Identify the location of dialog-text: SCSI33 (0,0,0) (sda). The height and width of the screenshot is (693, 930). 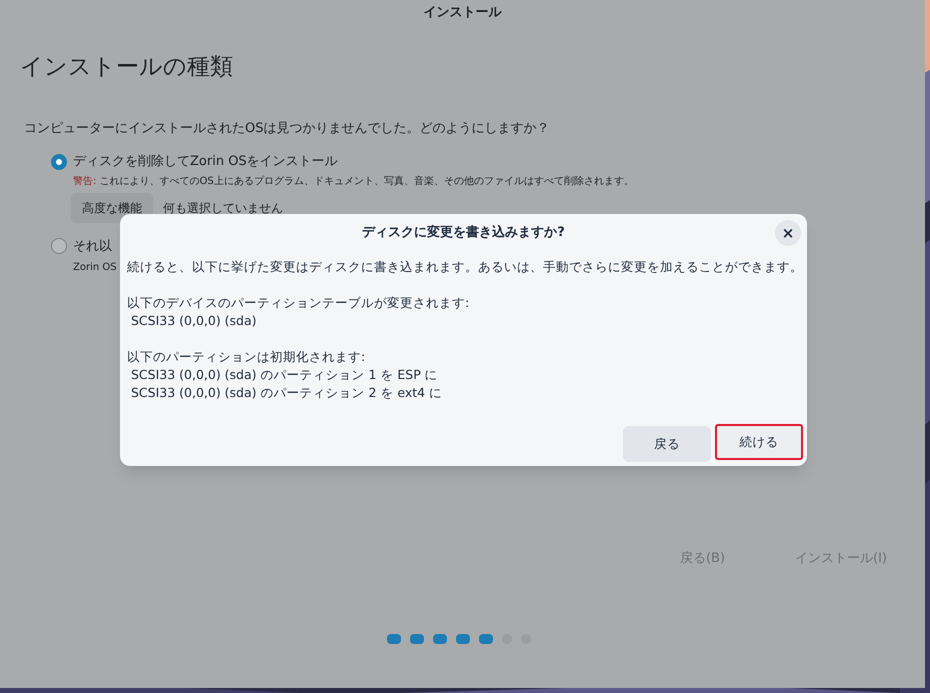
(194, 321).